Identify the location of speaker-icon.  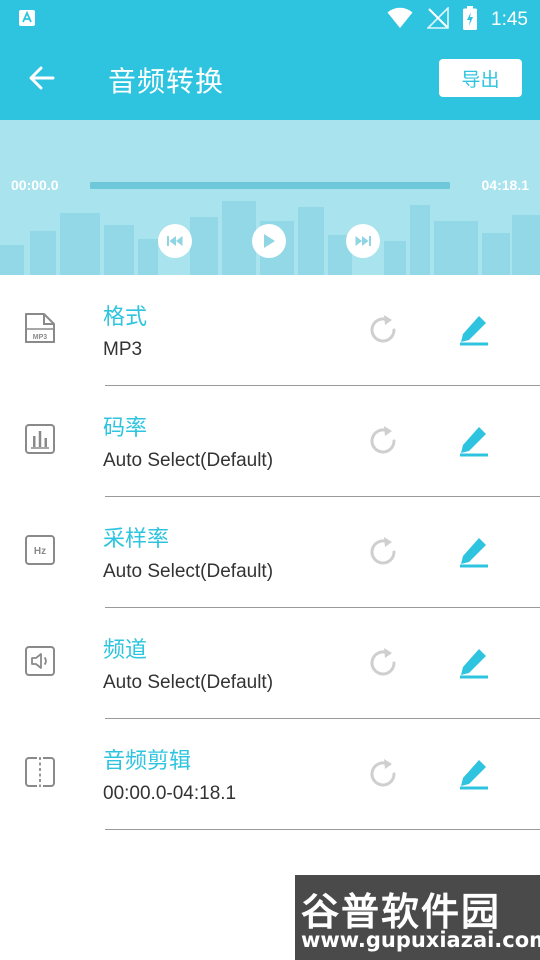
(40, 661).